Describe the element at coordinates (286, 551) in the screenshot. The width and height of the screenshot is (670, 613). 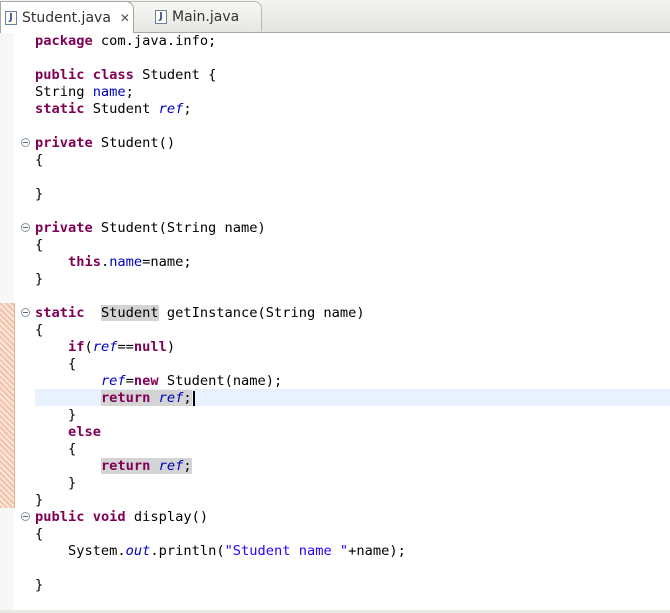
I see `string-literal: "Student name "` at that location.